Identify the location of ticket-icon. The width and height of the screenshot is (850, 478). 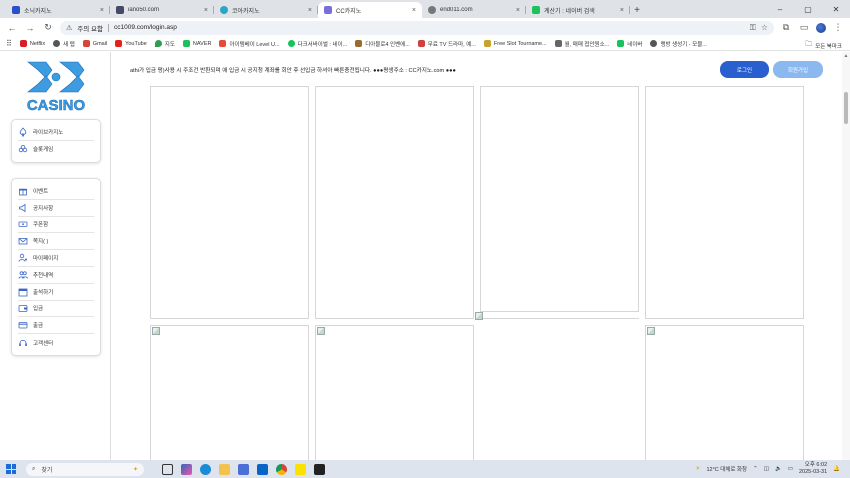
(23, 225).